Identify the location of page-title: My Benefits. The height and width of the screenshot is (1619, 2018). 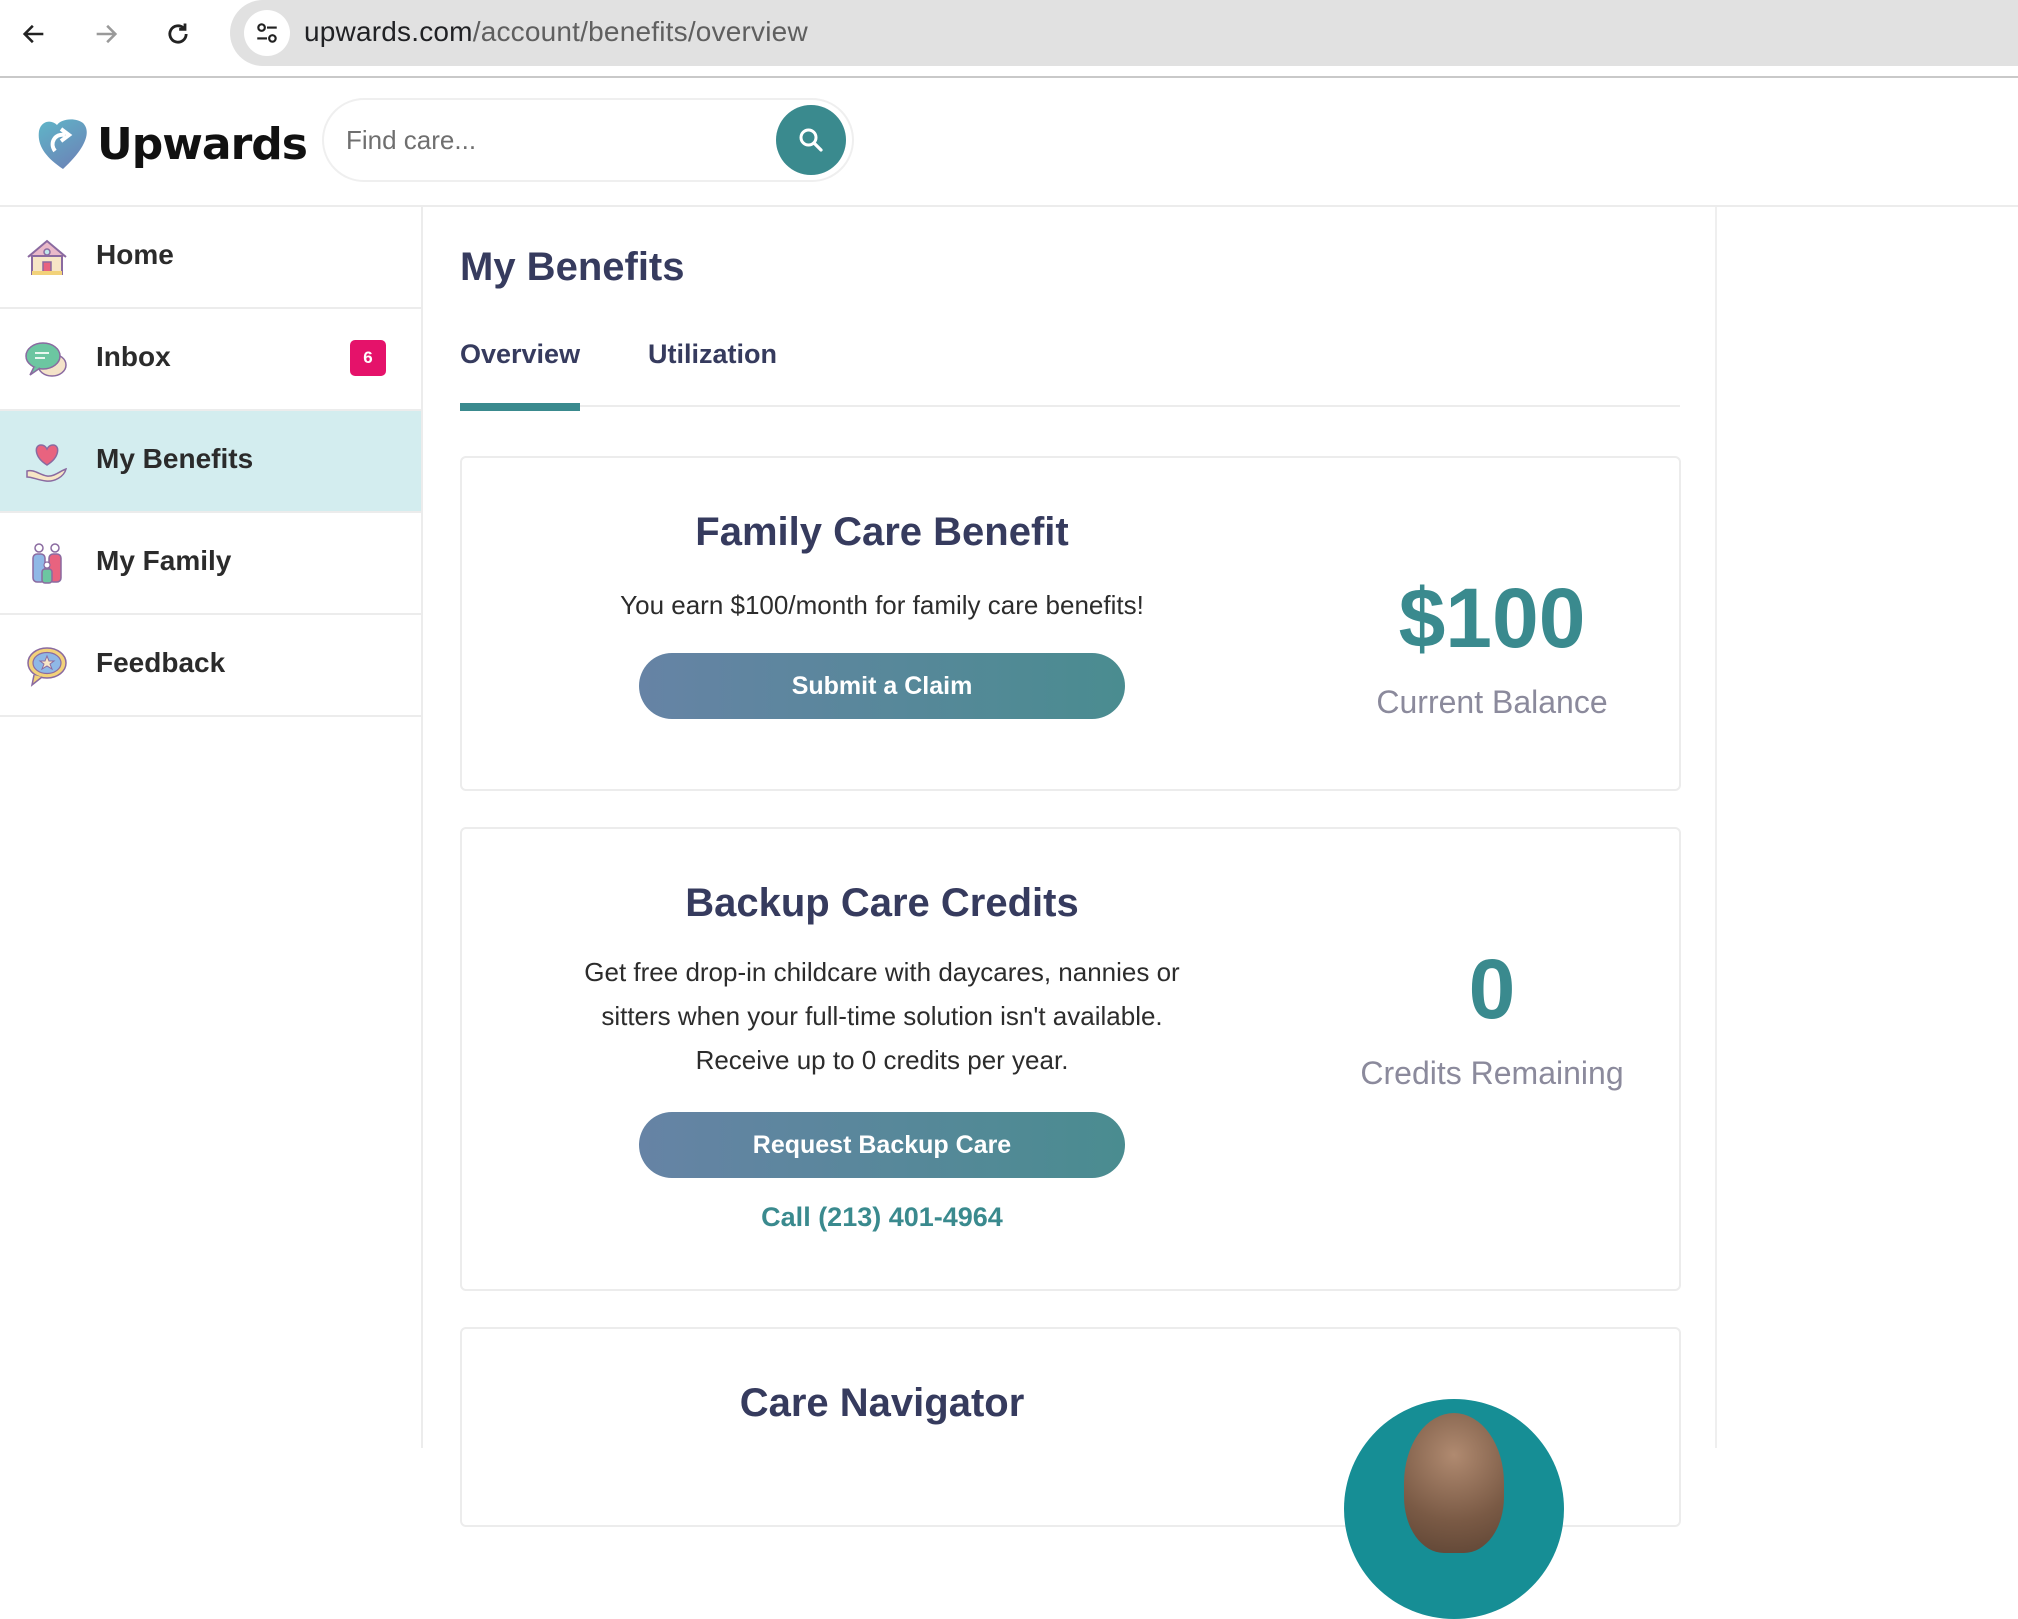
(572, 267).